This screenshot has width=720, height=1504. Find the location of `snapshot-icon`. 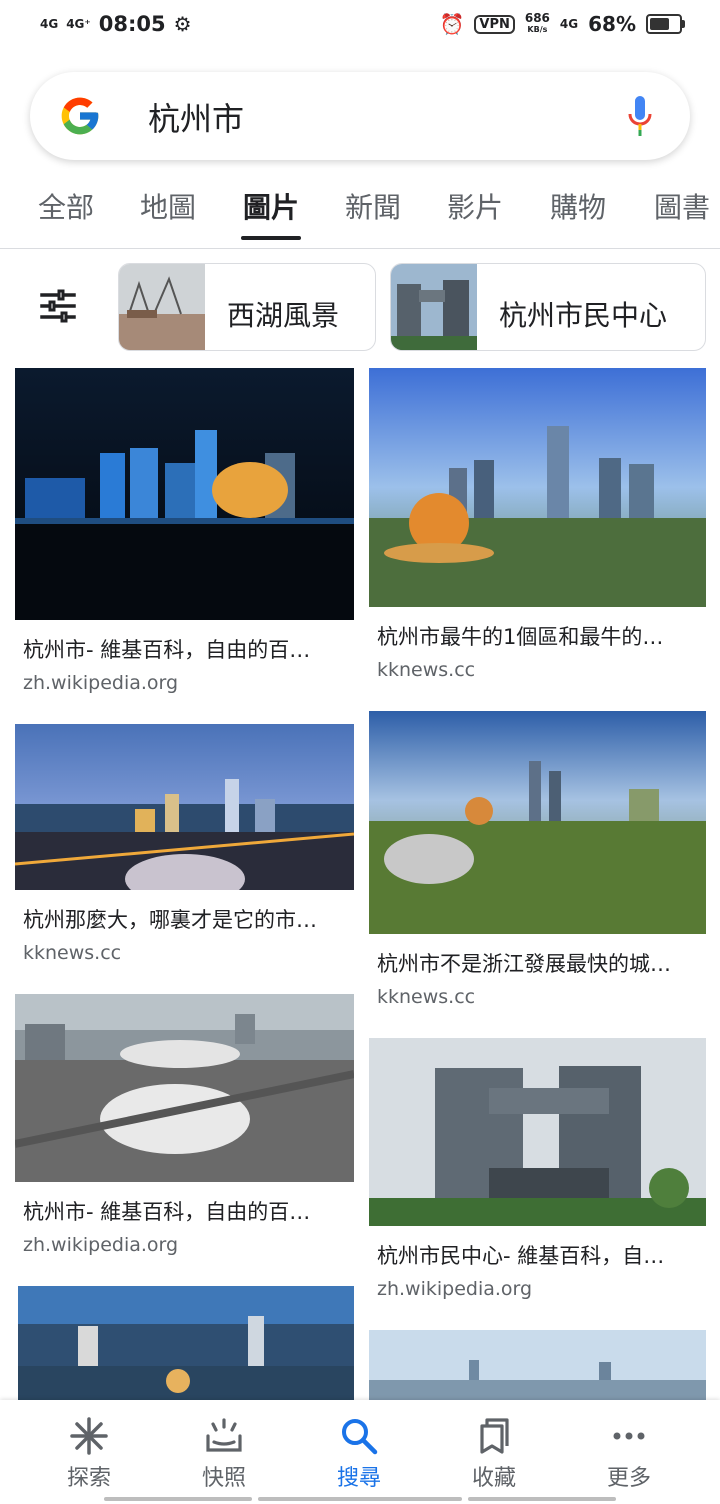

snapshot-icon is located at coordinates (224, 1435).